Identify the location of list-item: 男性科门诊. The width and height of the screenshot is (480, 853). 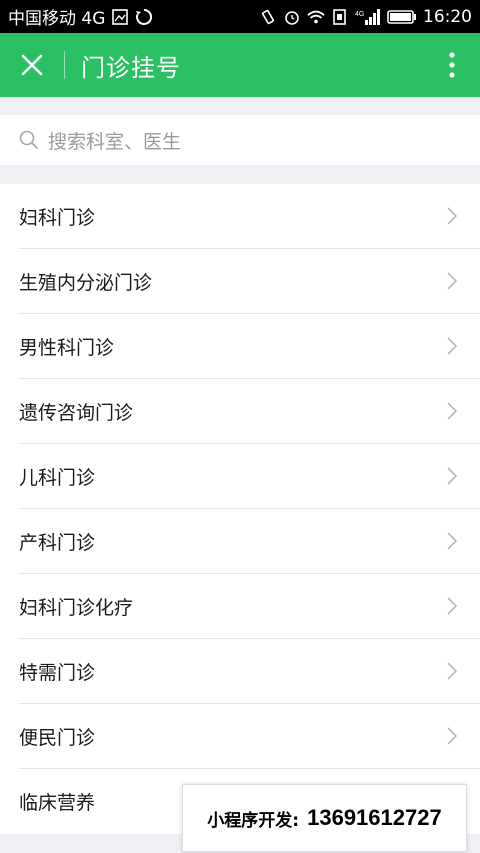
(249, 346).